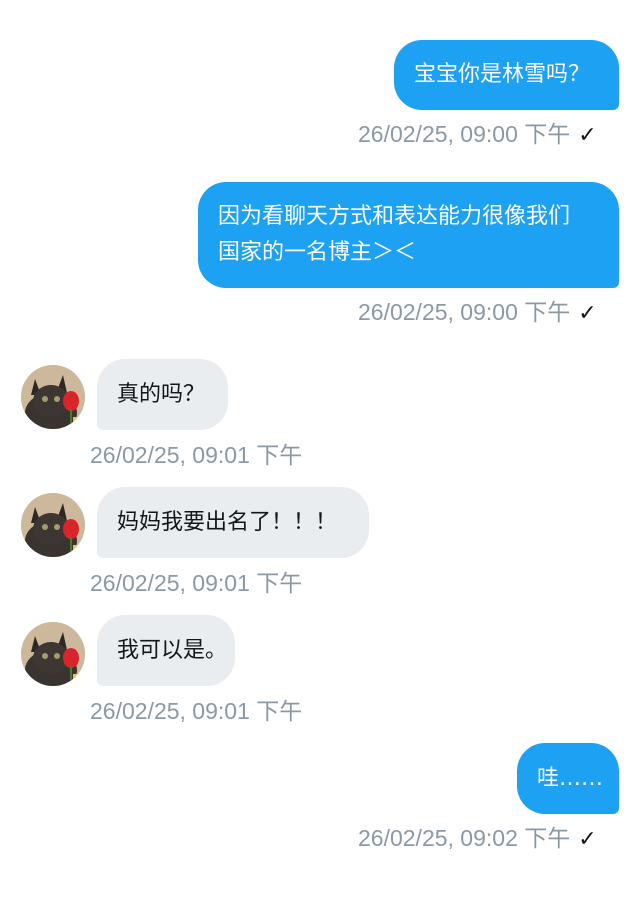 The height and width of the screenshot is (899, 640). I want to click on message-bubble: 宝宝你是林雪吗？, so click(506, 75).